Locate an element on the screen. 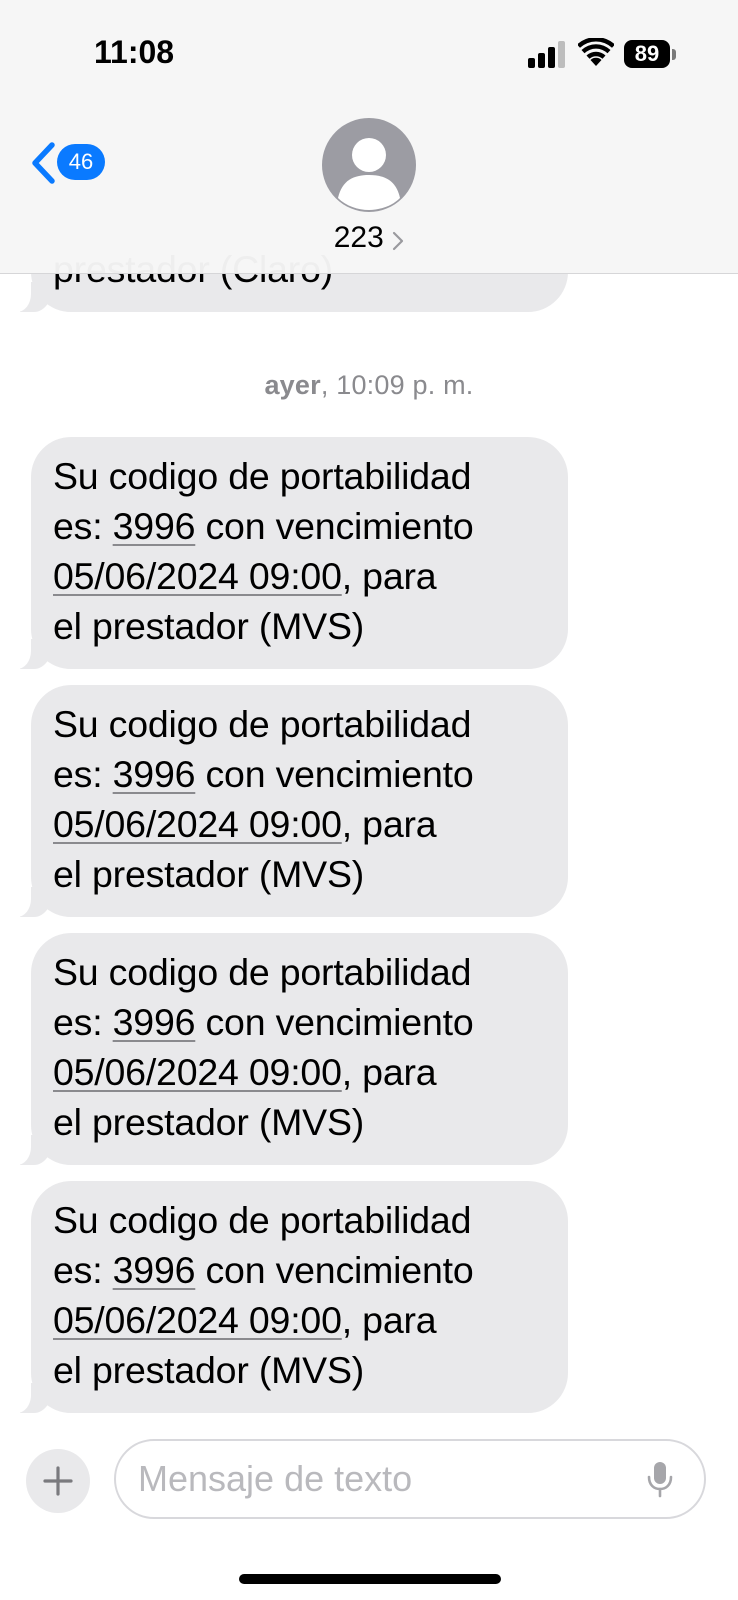 This screenshot has height=1600, width=738. contact-name-button: 223 is located at coordinates (369, 238).